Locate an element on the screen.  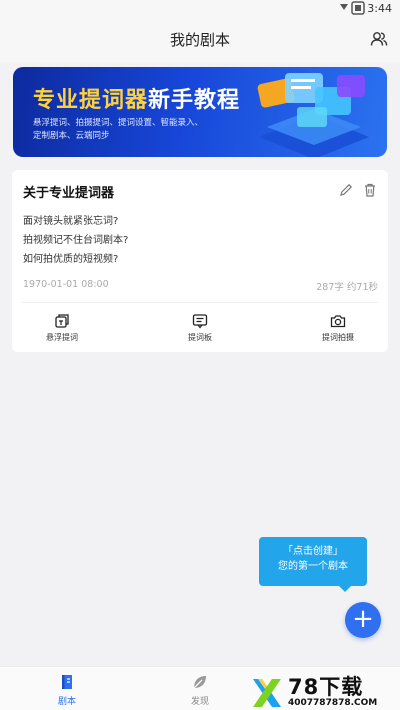
script-book-icon is located at coordinates (67, 682).